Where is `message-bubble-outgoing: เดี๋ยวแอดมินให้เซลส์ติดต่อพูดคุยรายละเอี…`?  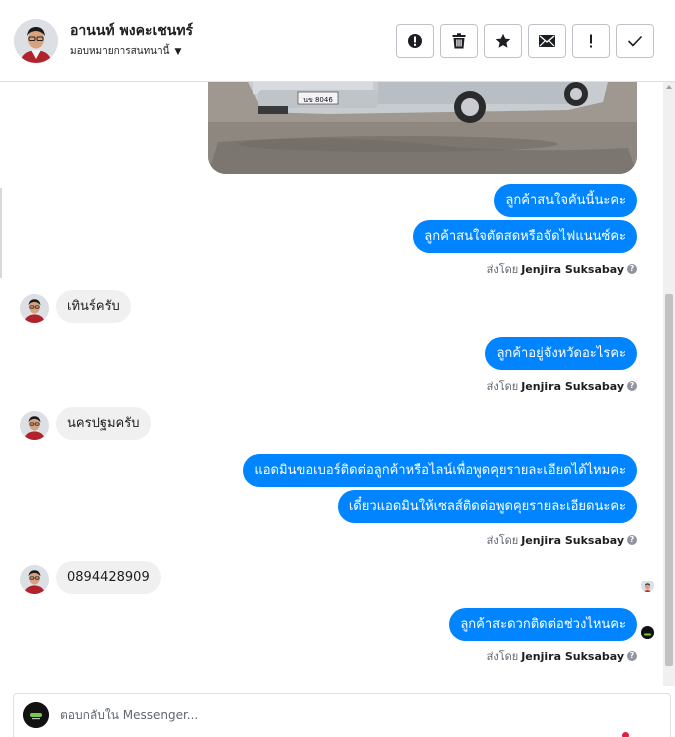 message-bubble-outgoing: เดี๋ยวแอดมินให้เซลส์ติดต่อพูดคุยรายละเอี… is located at coordinates (487, 506).